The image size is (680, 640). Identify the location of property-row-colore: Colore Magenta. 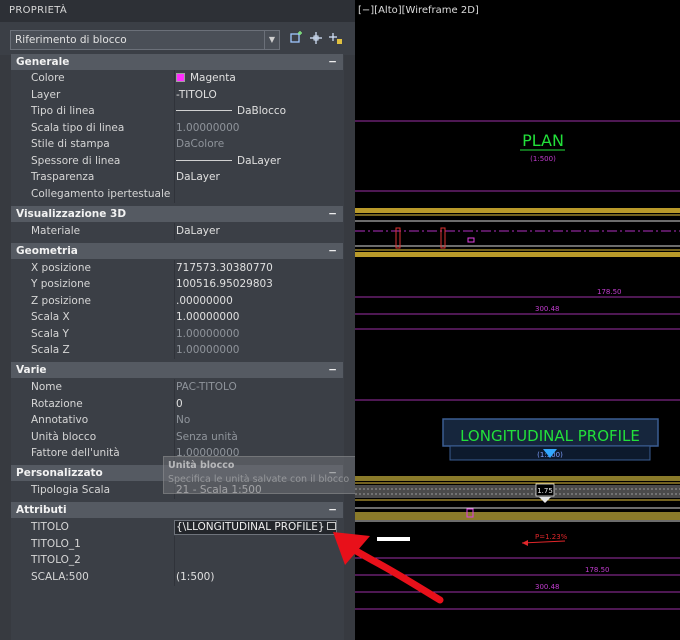
(177, 78).